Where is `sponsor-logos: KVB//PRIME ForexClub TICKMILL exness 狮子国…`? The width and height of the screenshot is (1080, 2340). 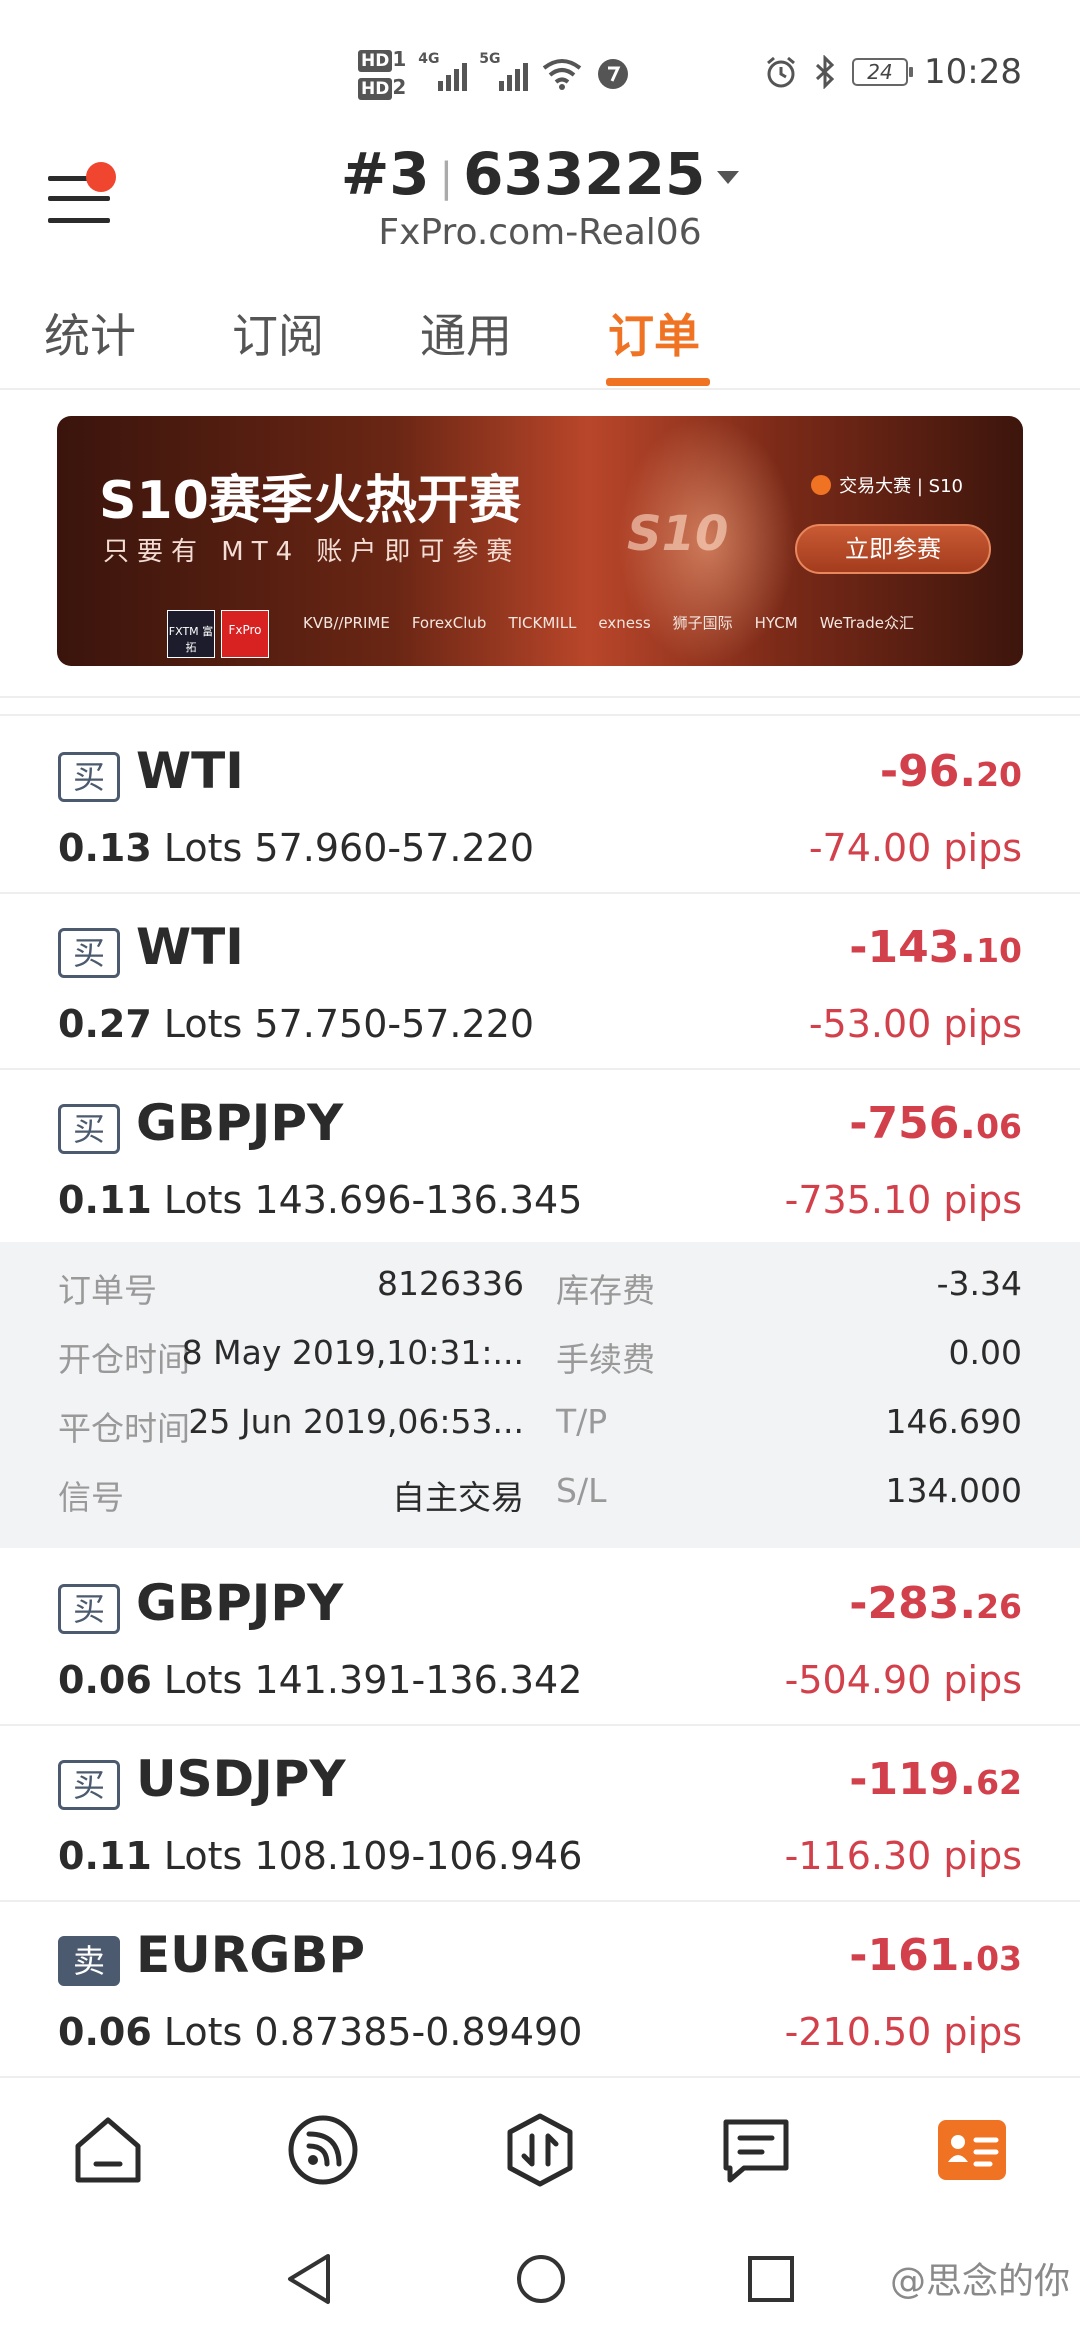 sponsor-logos: KVB//PRIME ForexClub TICKMILL exness 狮子国… is located at coordinates (608, 622).